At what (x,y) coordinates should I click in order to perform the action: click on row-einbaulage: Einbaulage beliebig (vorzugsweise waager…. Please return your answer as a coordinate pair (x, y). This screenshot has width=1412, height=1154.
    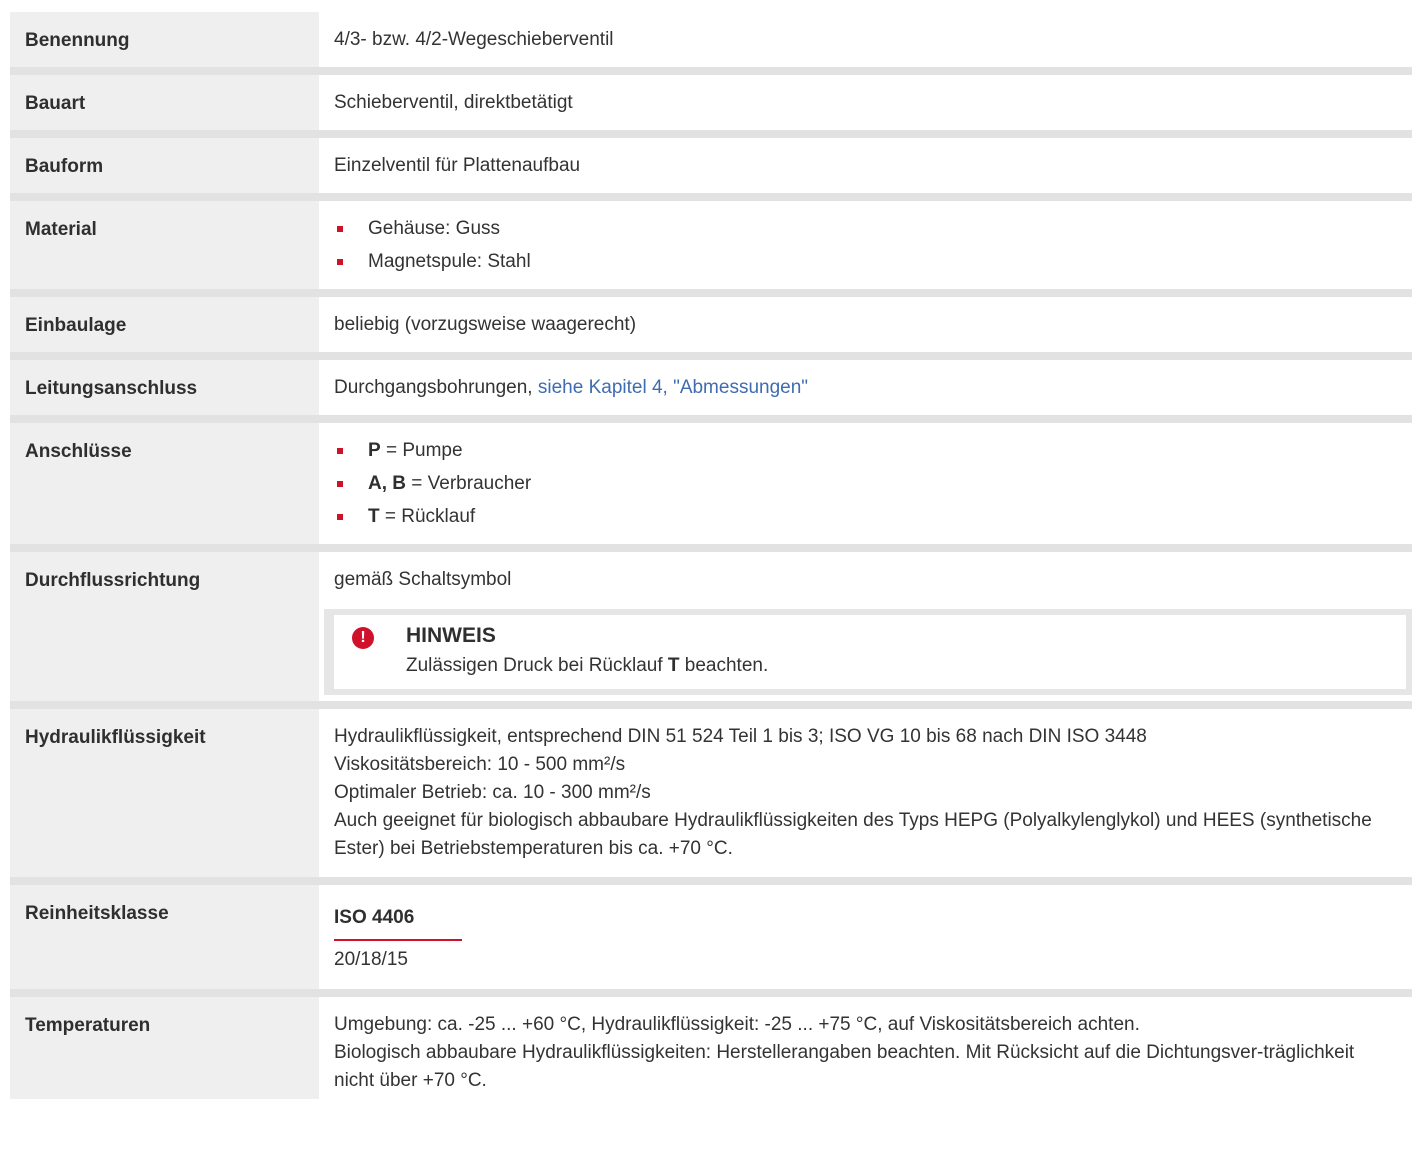
    Looking at the image, I should click on (711, 328).